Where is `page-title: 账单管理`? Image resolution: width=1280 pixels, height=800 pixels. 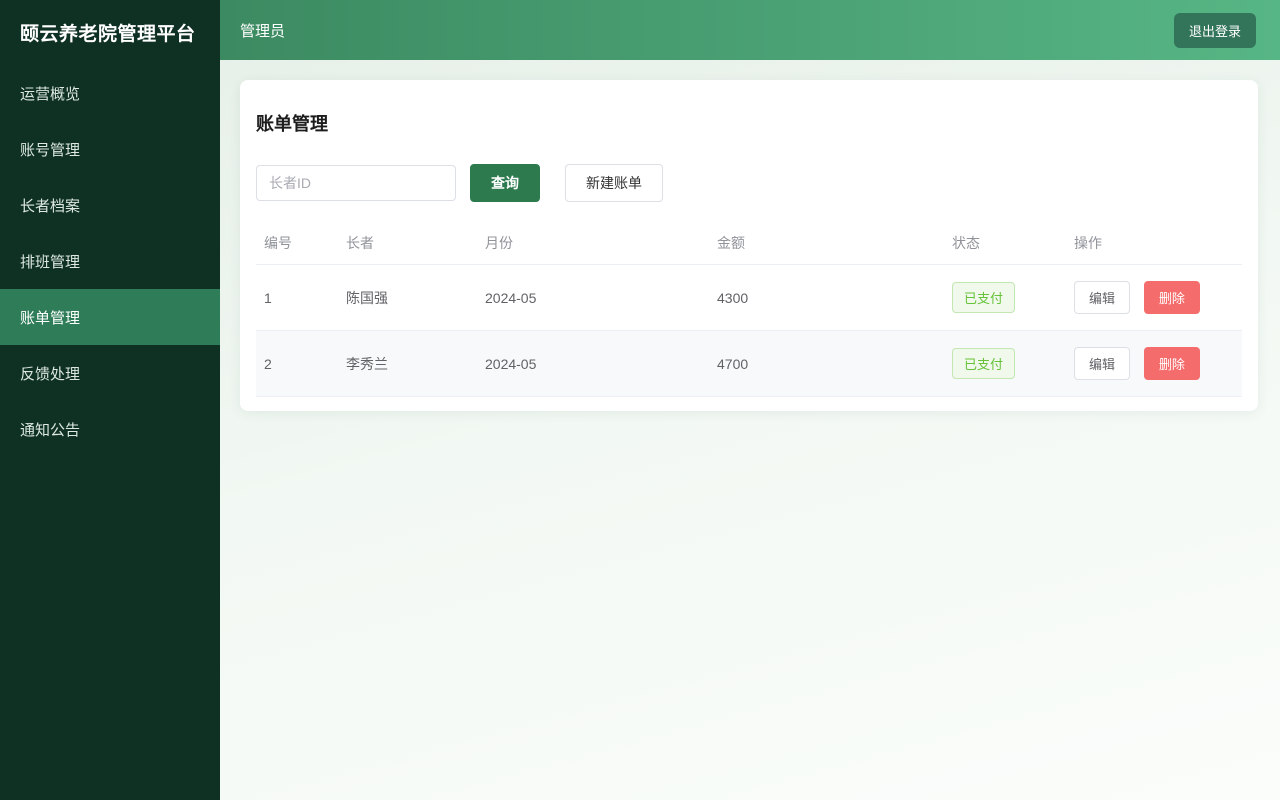
page-title: 账单管理 is located at coordinates (292, 124).